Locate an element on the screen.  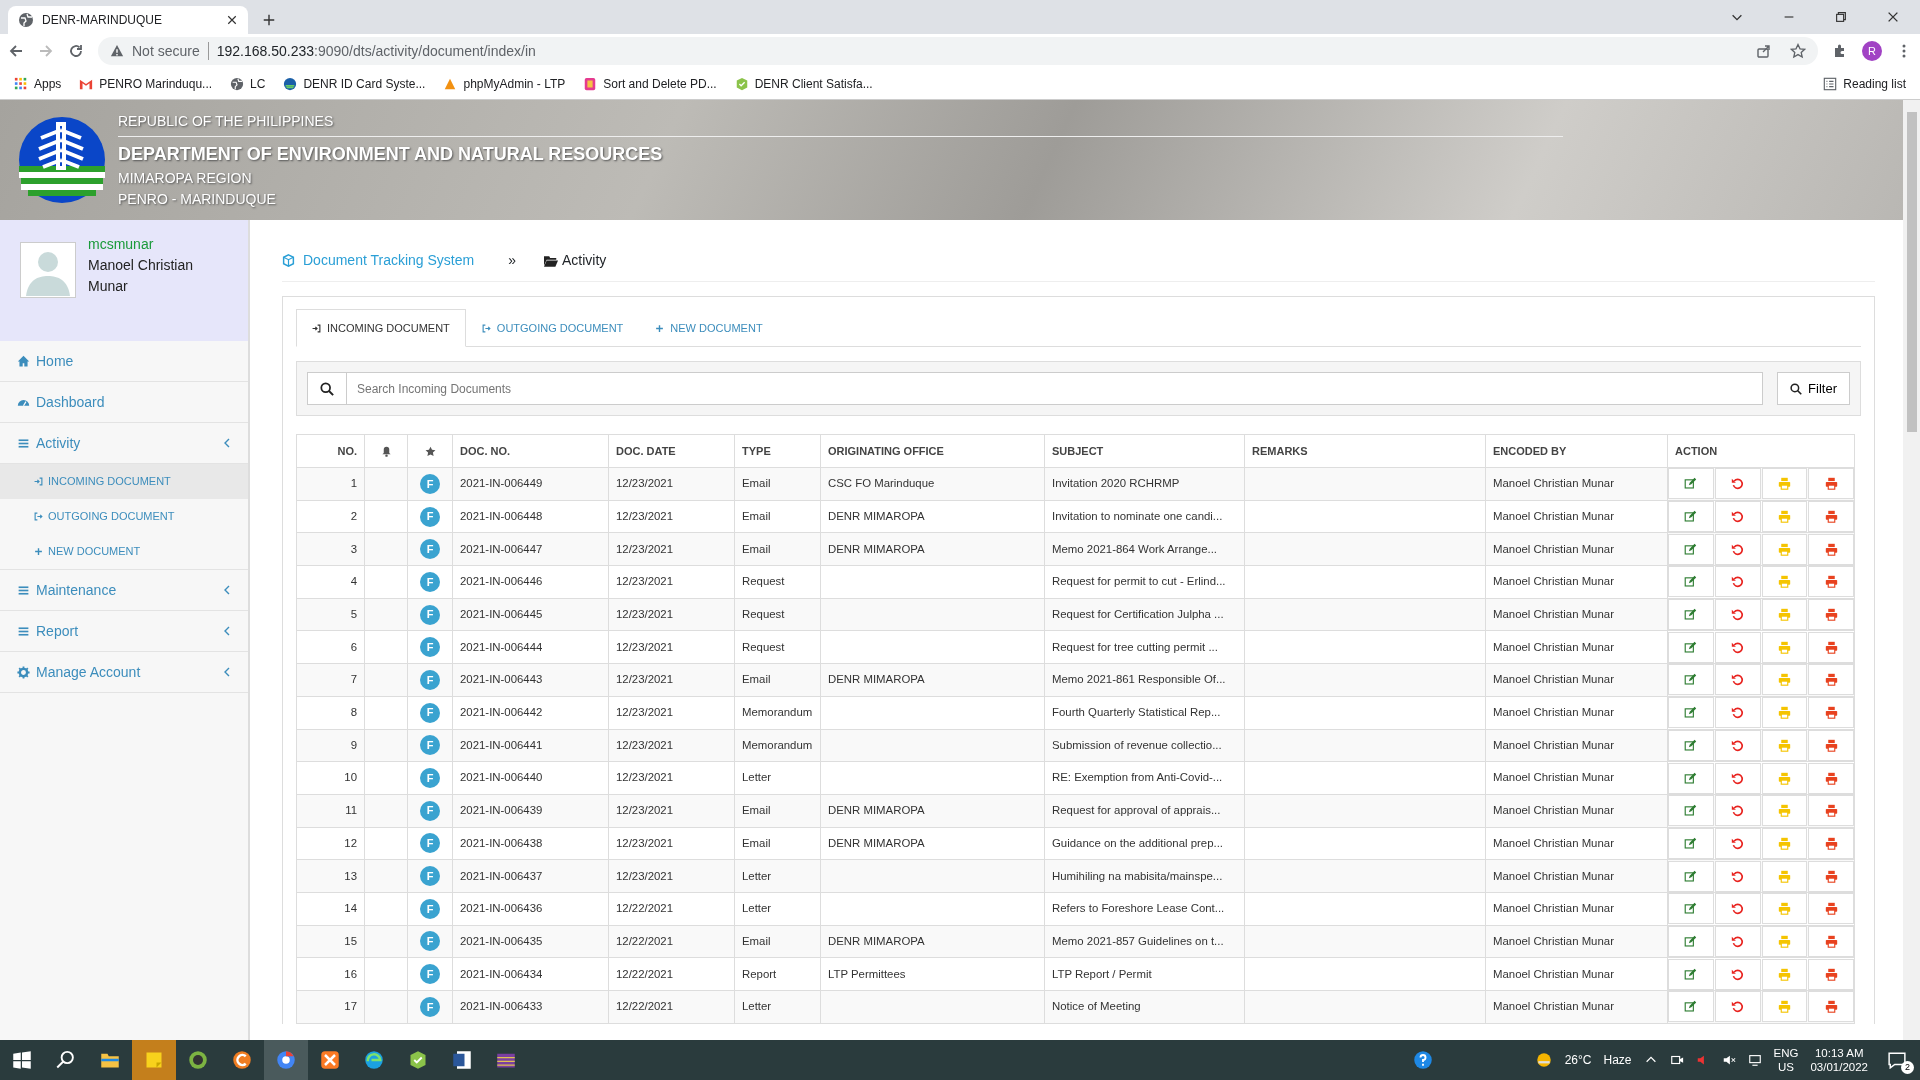
notification-icon is located at coordinates (1897, 1059).